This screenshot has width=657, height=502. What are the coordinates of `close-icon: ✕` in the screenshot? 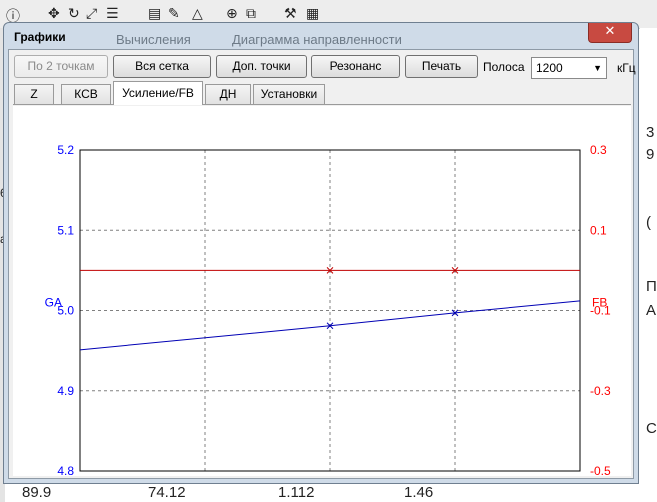 It's located at (610, 31).